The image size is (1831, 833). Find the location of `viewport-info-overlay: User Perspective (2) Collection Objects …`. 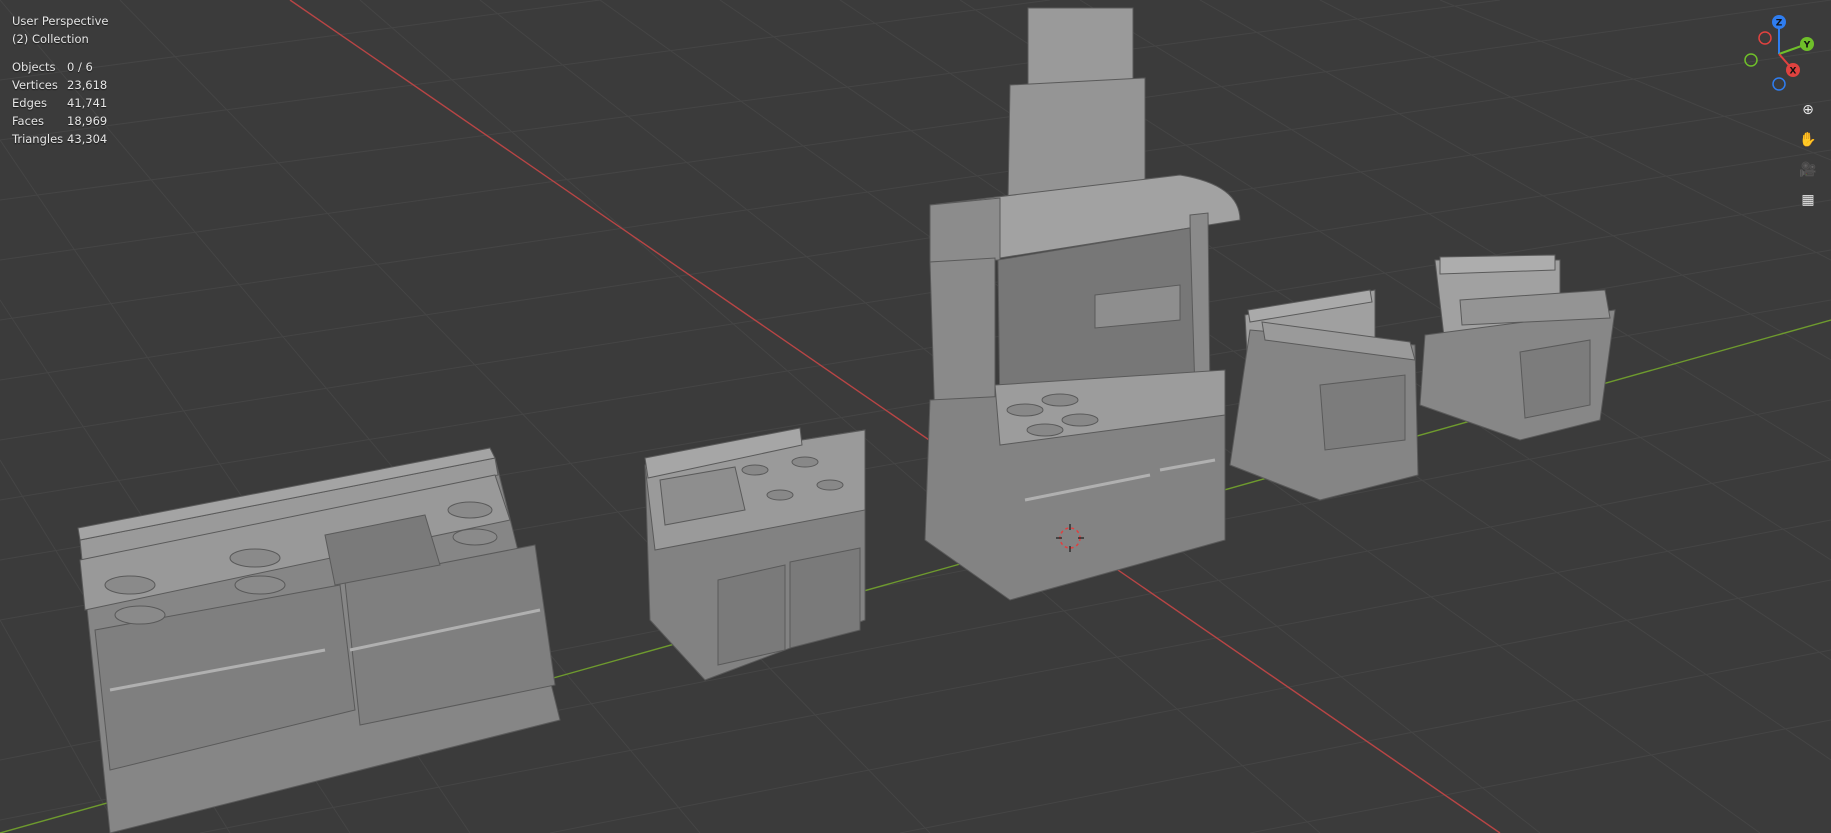

viewport-info-overlay: User Perspective (2) Collection Objects … is located at coordinates (60, 80).